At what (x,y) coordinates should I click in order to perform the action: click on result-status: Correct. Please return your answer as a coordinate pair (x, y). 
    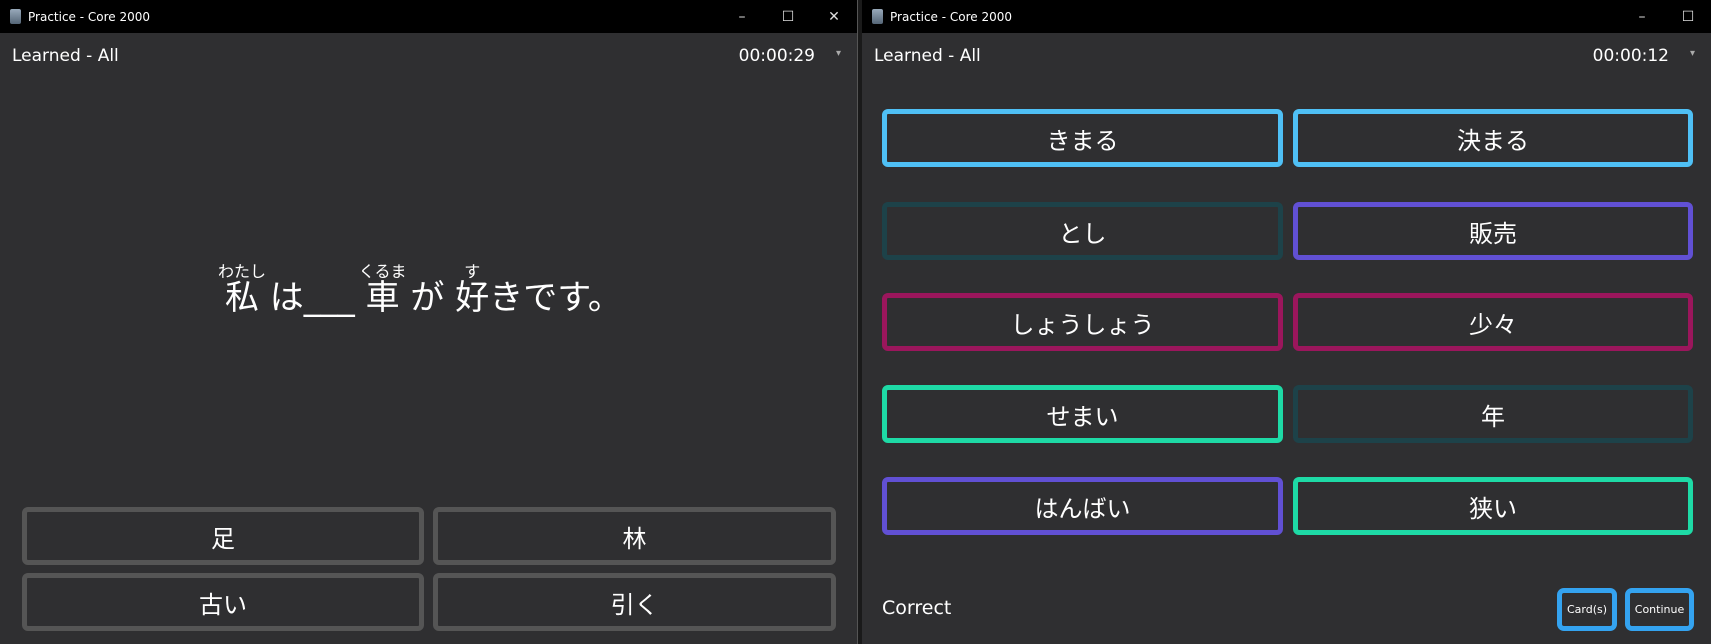
    Looking at the image, I should click on (917, 608).